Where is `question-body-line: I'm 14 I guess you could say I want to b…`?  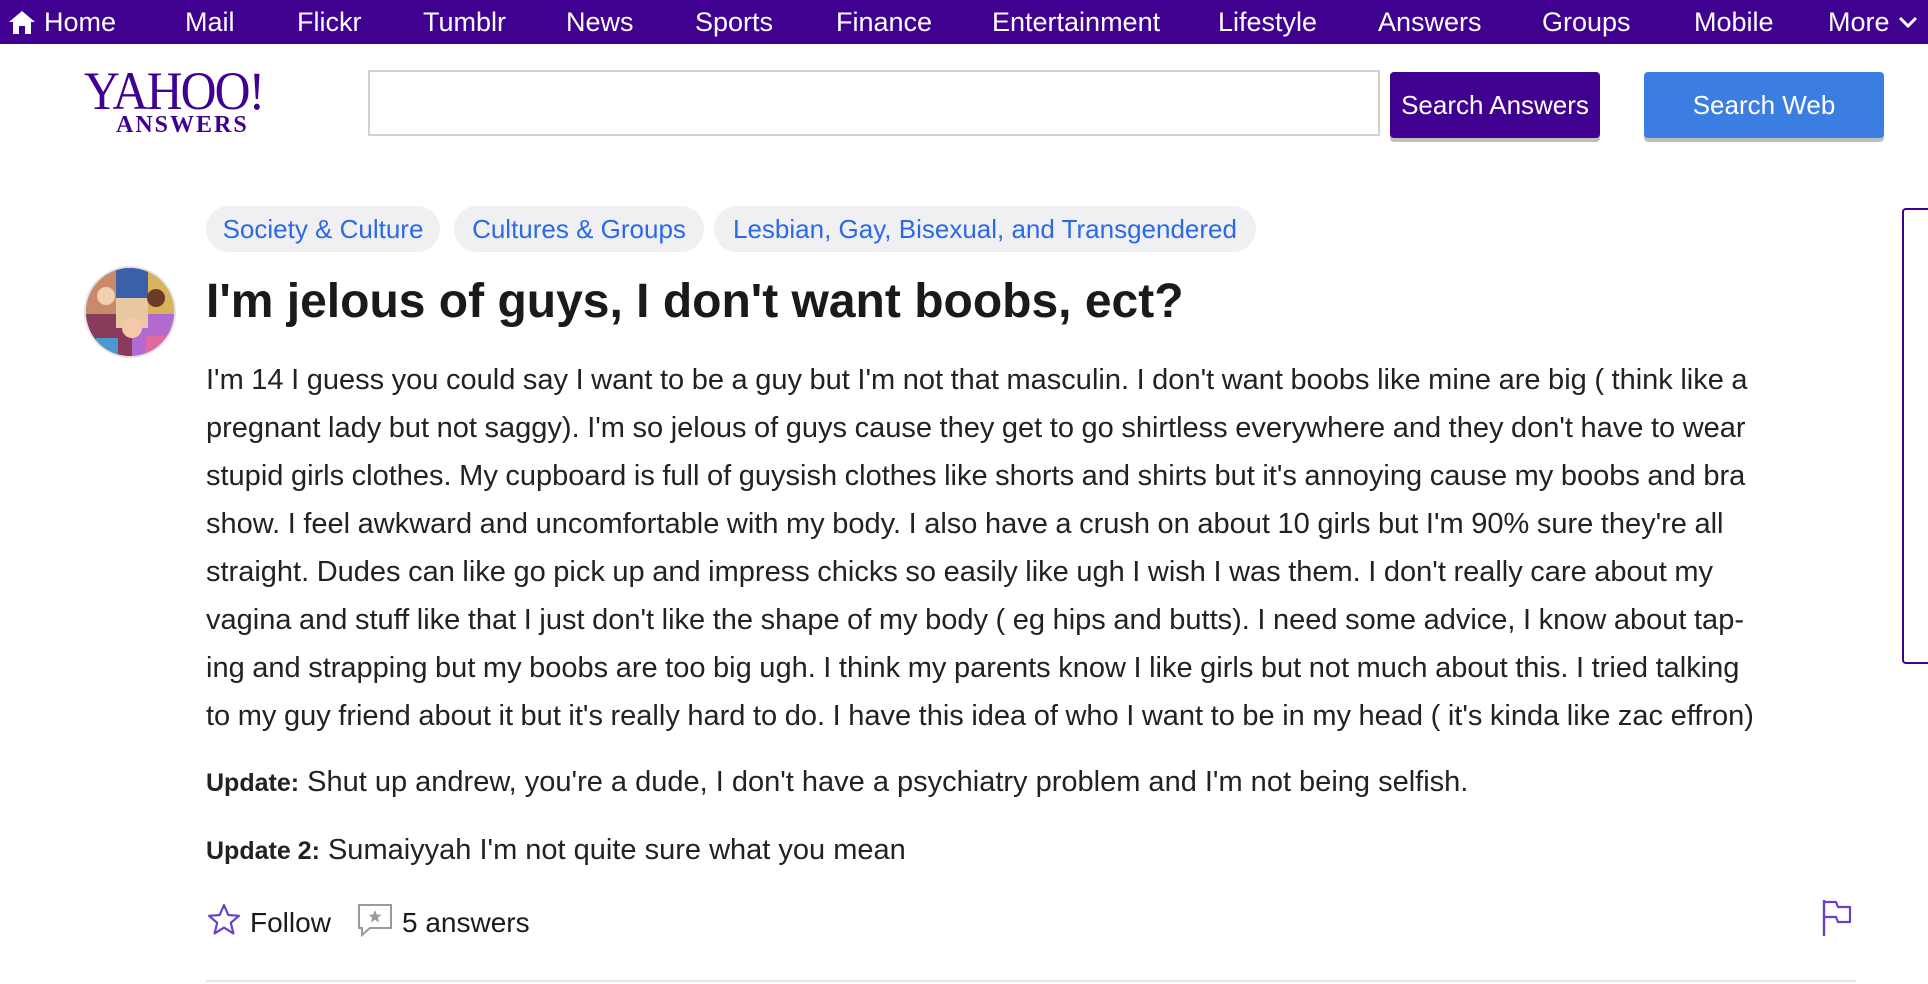 question-body-line: I'm 14 I guess you could say I want to b… is located at coordinates (977, 380).